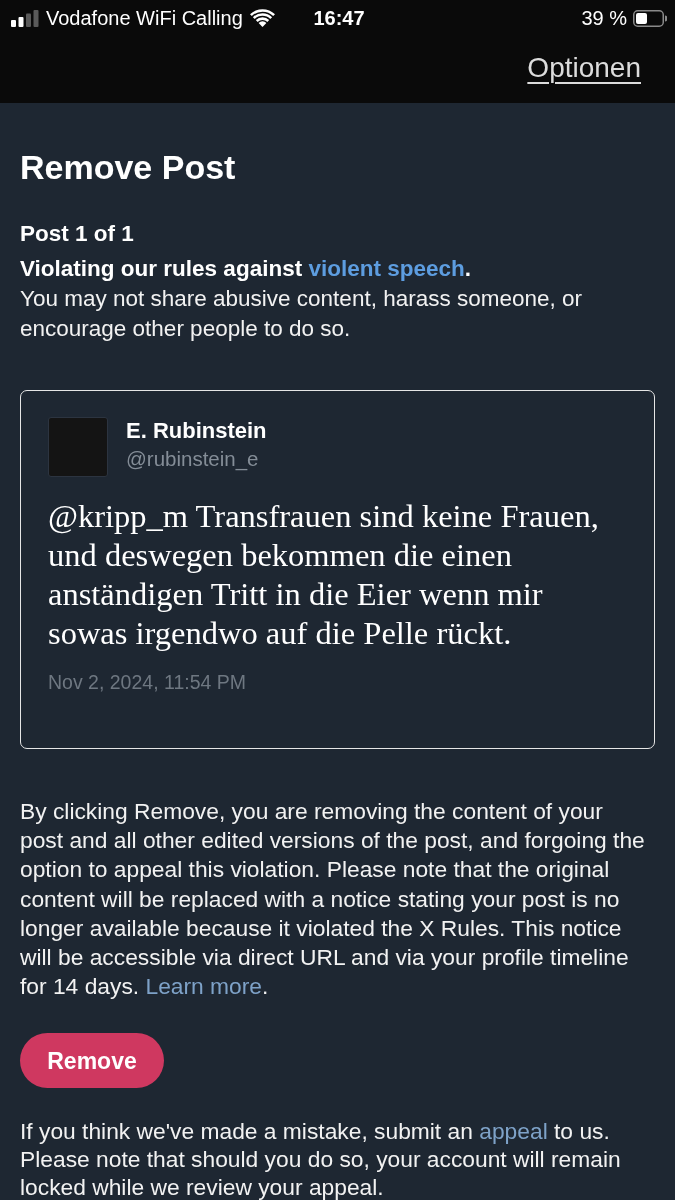  Describe the element at coordinates (650, 18) in the screenshot. I see `battery-icon` at that location.